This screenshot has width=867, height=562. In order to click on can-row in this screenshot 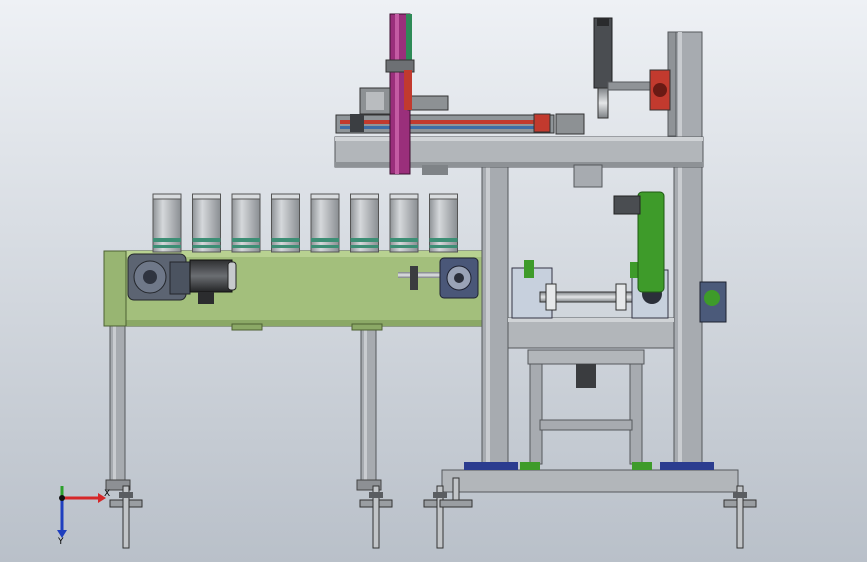, I will do `click(305, 223)`.